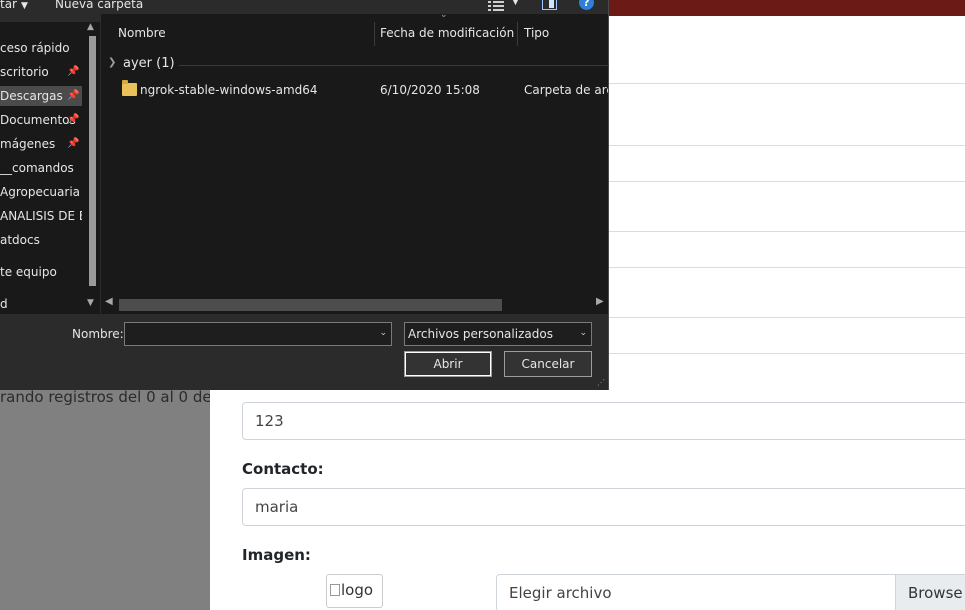 The image size is (965, 610). What do you see at coordinates (35, 48) in the screenshot?
I see `nav-item-label: ceso rápido` at bounding box center [35, 48].